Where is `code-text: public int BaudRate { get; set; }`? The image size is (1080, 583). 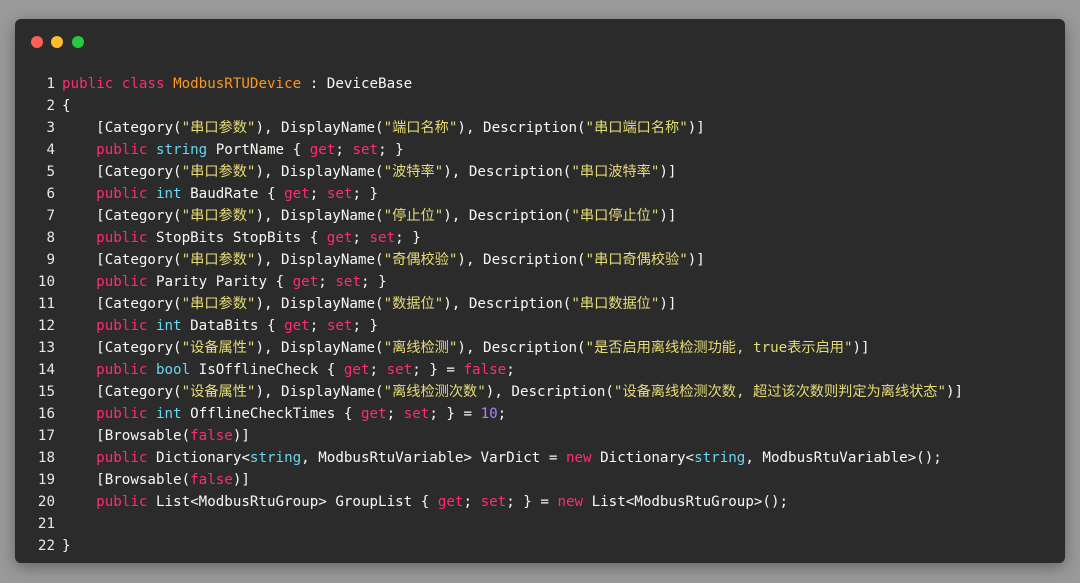 code-text: public int BaudRate { get; set; } is located at coordinates (220, 194).